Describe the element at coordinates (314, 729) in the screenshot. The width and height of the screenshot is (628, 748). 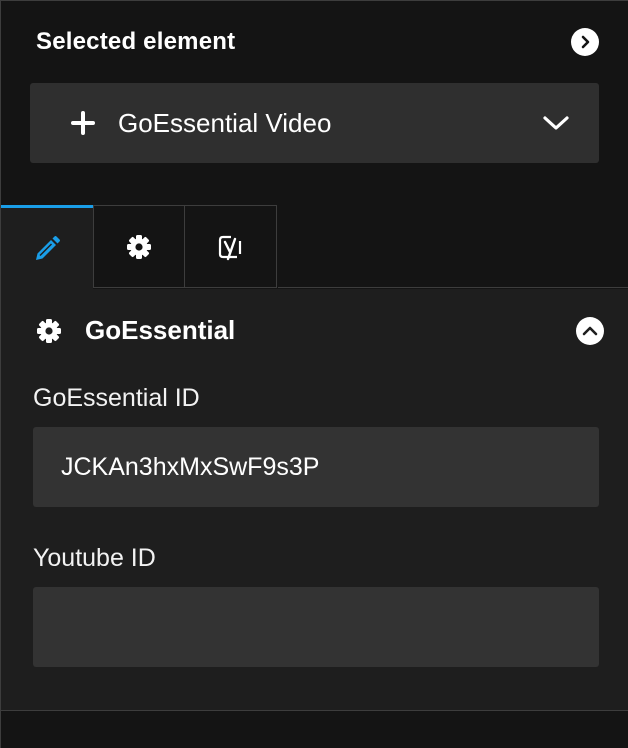
I see `panel-footer` at that location.